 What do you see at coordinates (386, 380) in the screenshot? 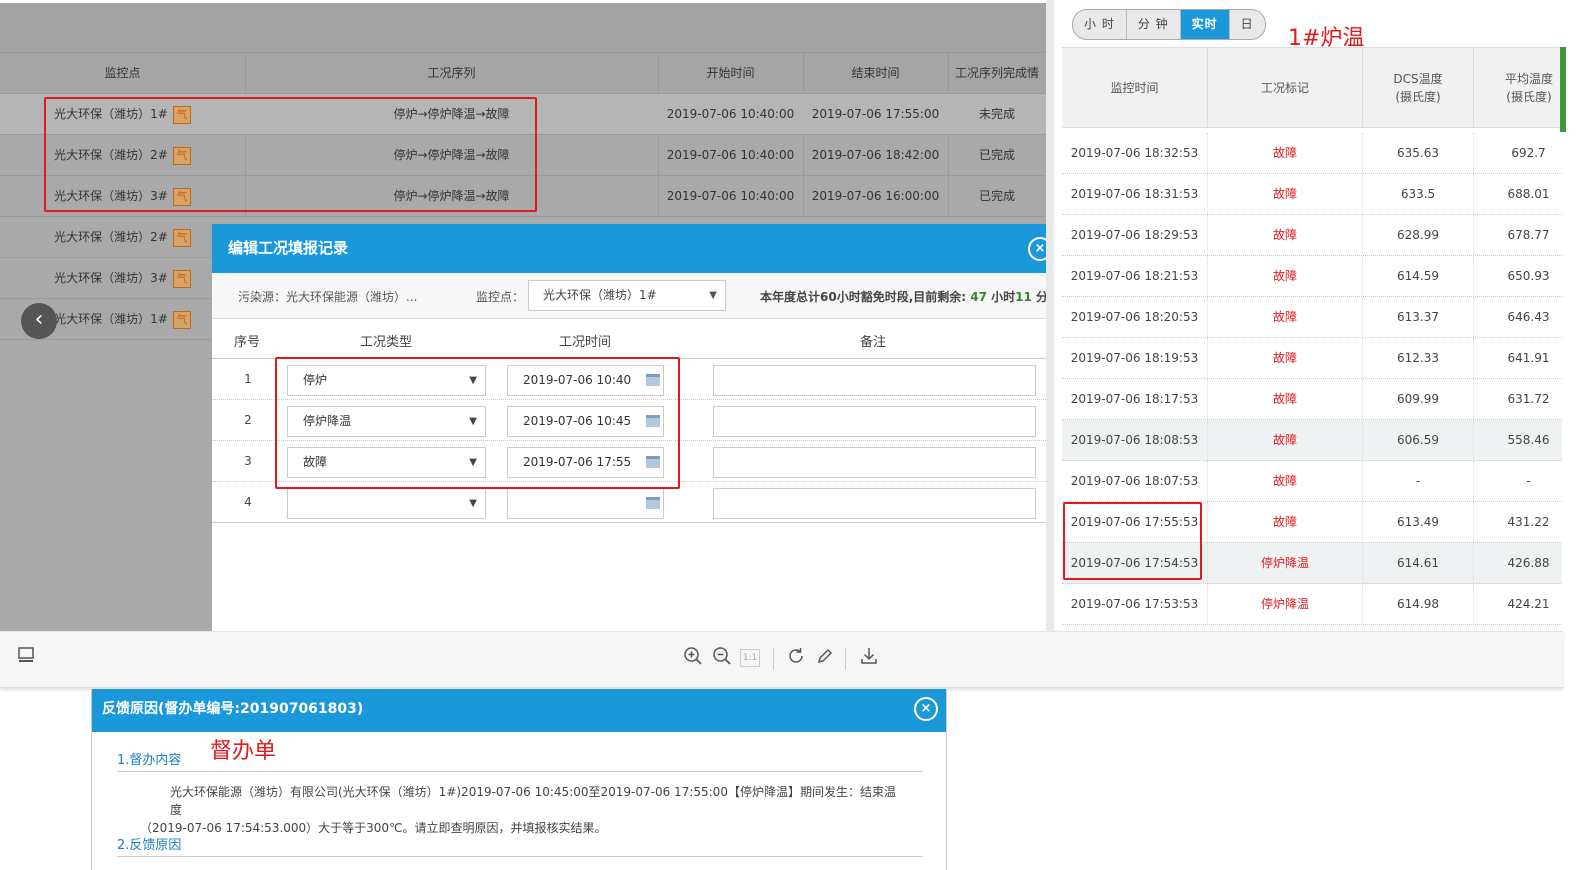
I see `condition-type-select: 停炉 ▼` at bounding box center [386, 380].